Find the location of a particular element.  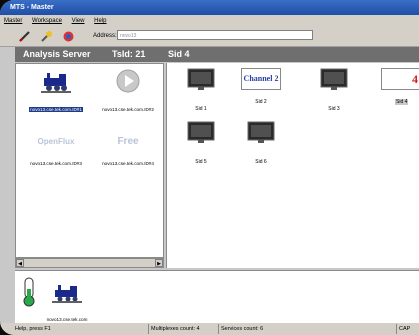

toolbar: Address: novo13 ▼ is located at coordinates (209, 37).